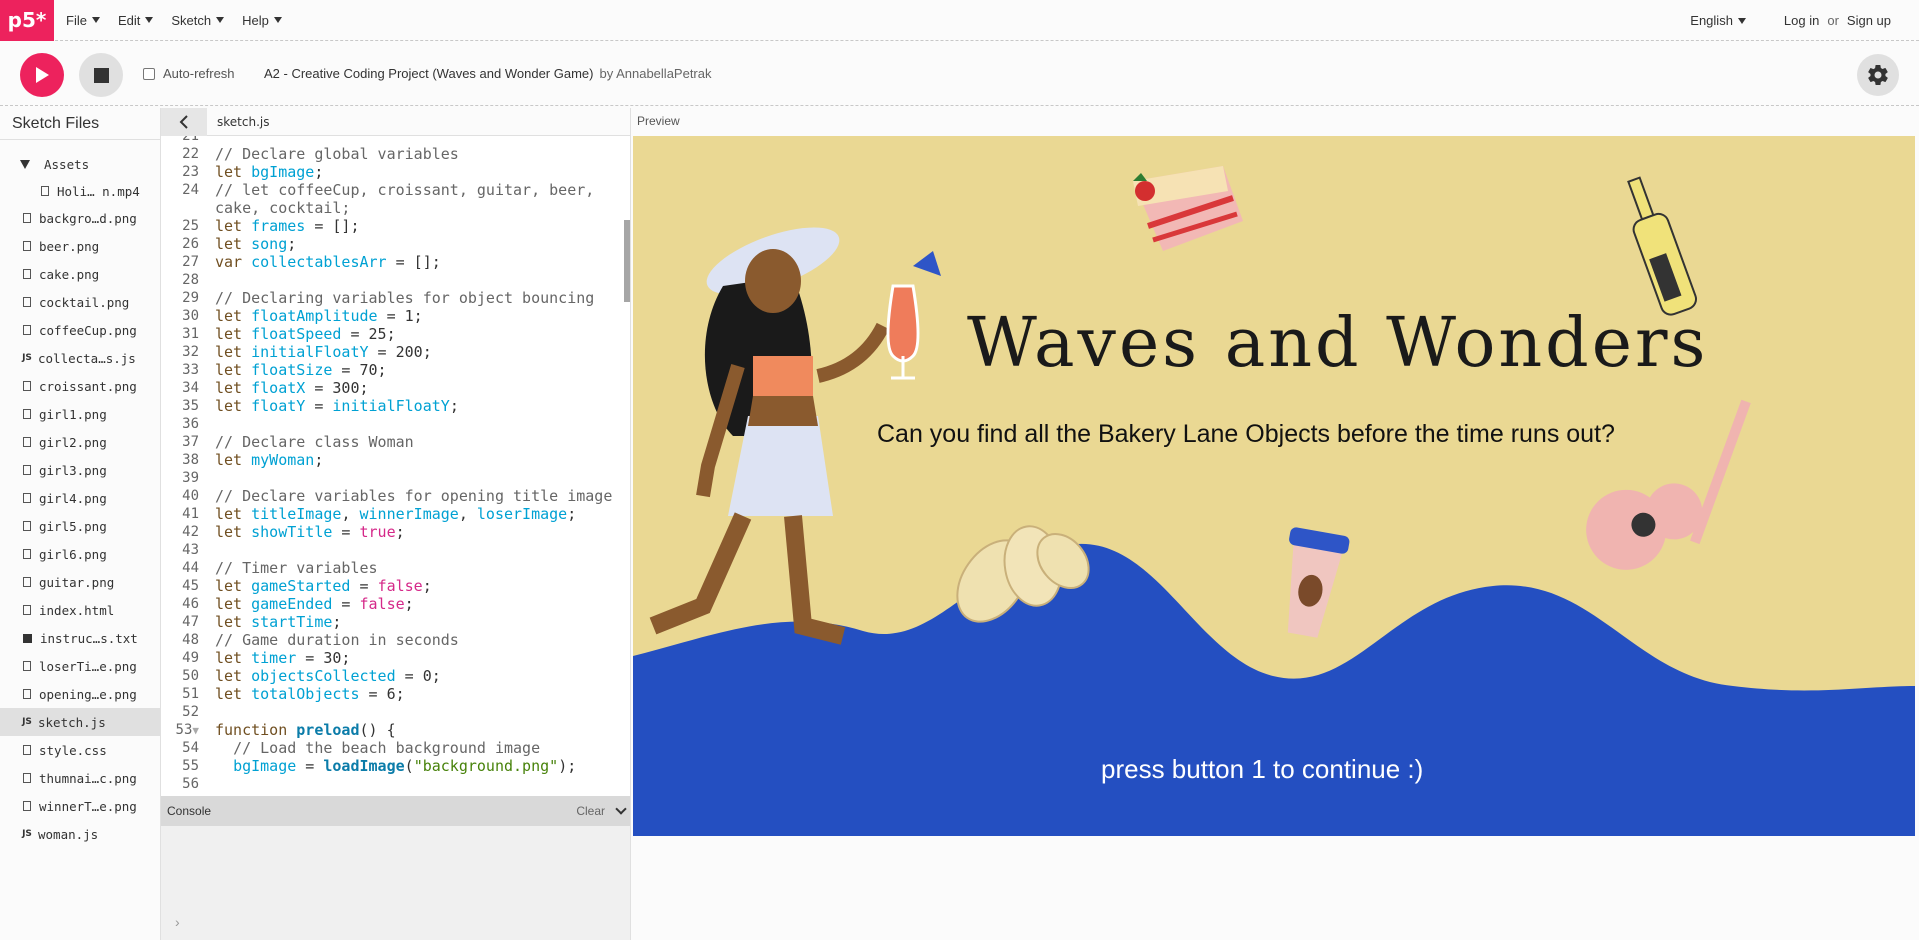 The height and width of the screenshot is (940, 1919). I want to click on console-output: ›, so click(396, 883).